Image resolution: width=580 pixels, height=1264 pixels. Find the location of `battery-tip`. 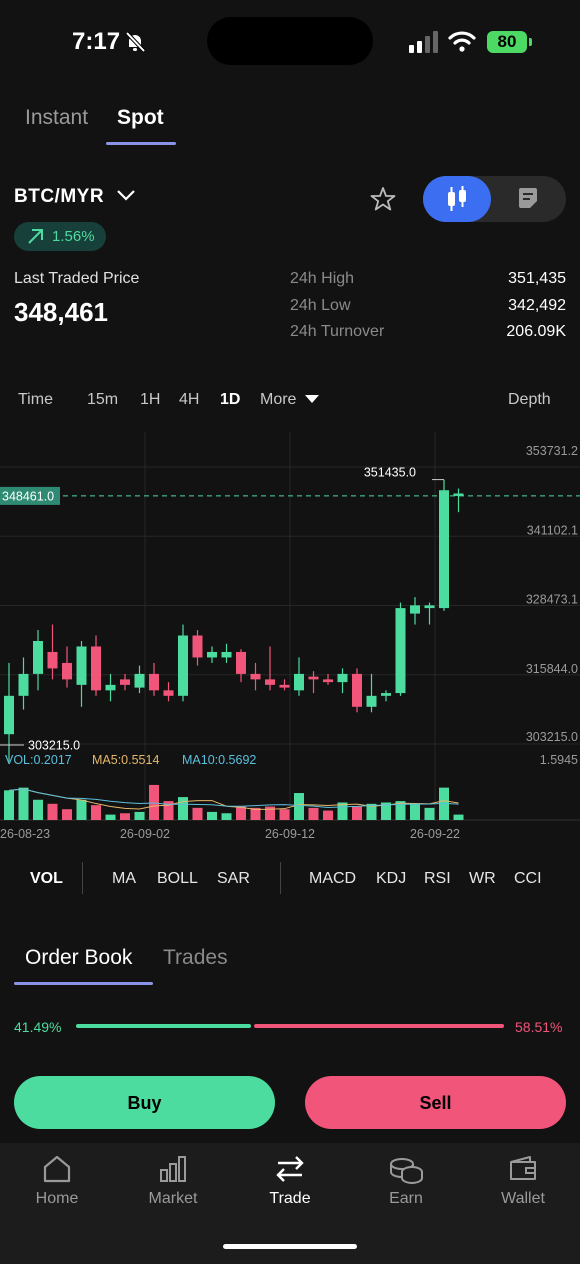

battery-tip is located at coordinates (530, 42).